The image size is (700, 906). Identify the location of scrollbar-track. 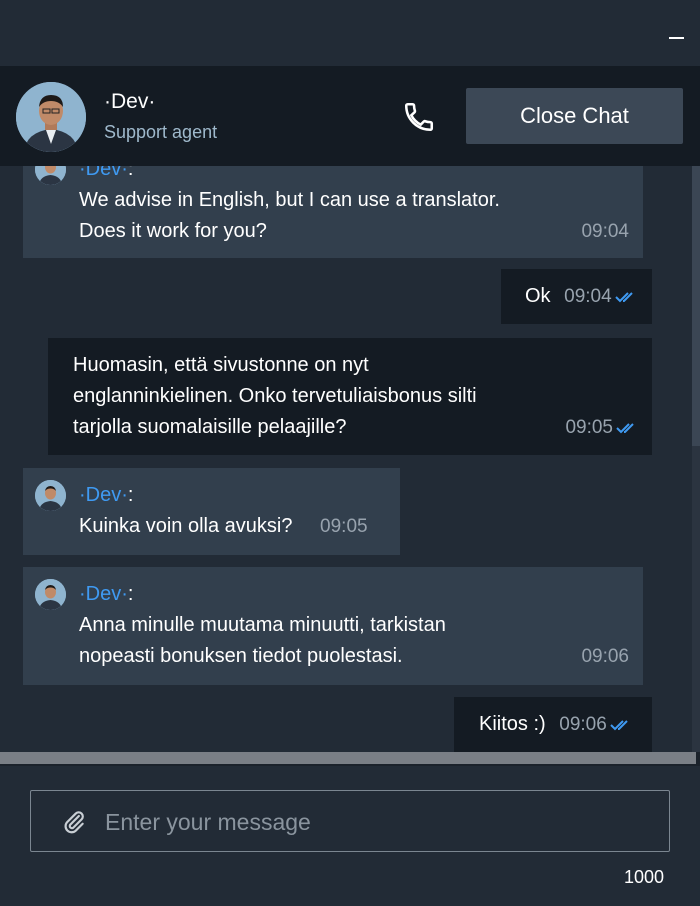
(696, 459).